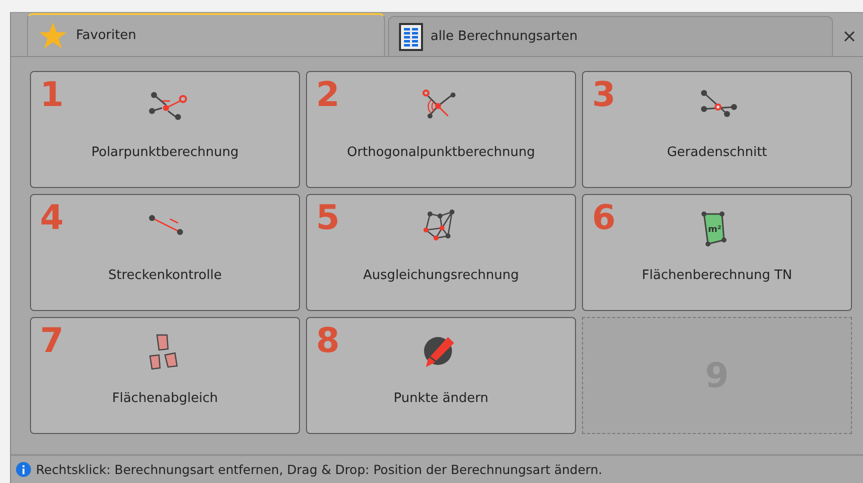  I want to click on tile-number: 6, so click(604, 218).